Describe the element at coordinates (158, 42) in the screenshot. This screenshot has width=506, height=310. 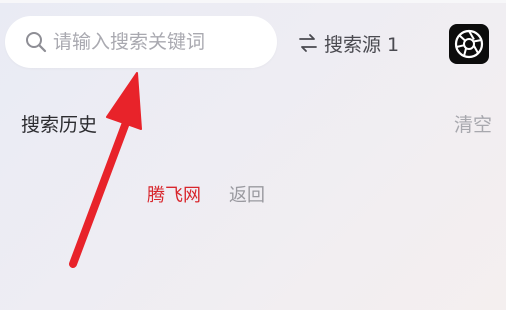
I see `search-input` at that location.